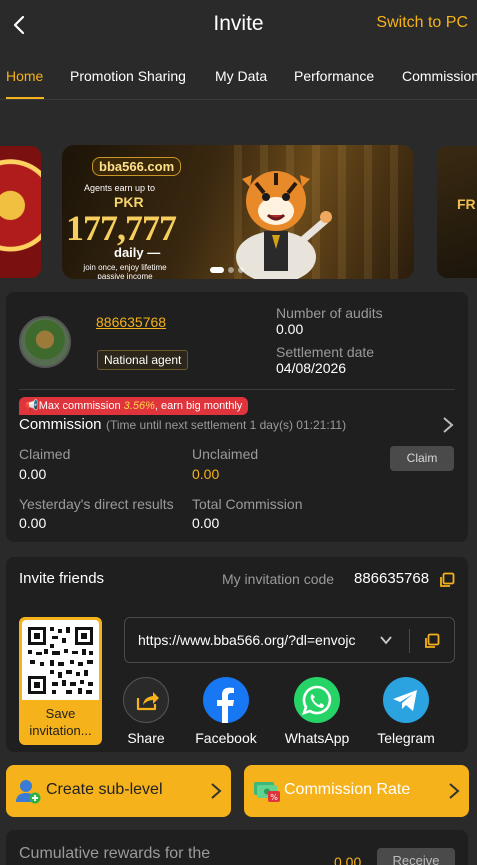 The width and height of the screenshot is (477, 865). Describe the element at coordinates (226, 700) in the screenshot. I see `facebook-icon` at that location.